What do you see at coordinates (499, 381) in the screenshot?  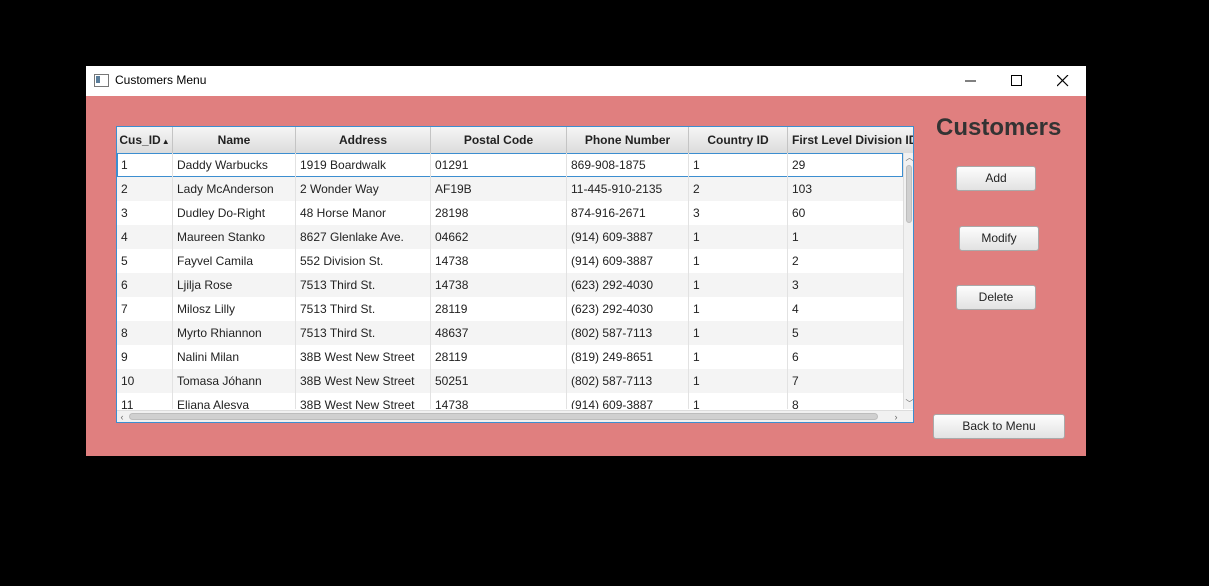 I see `cell-postal-code: 50251` at bounding box center [499, 381].